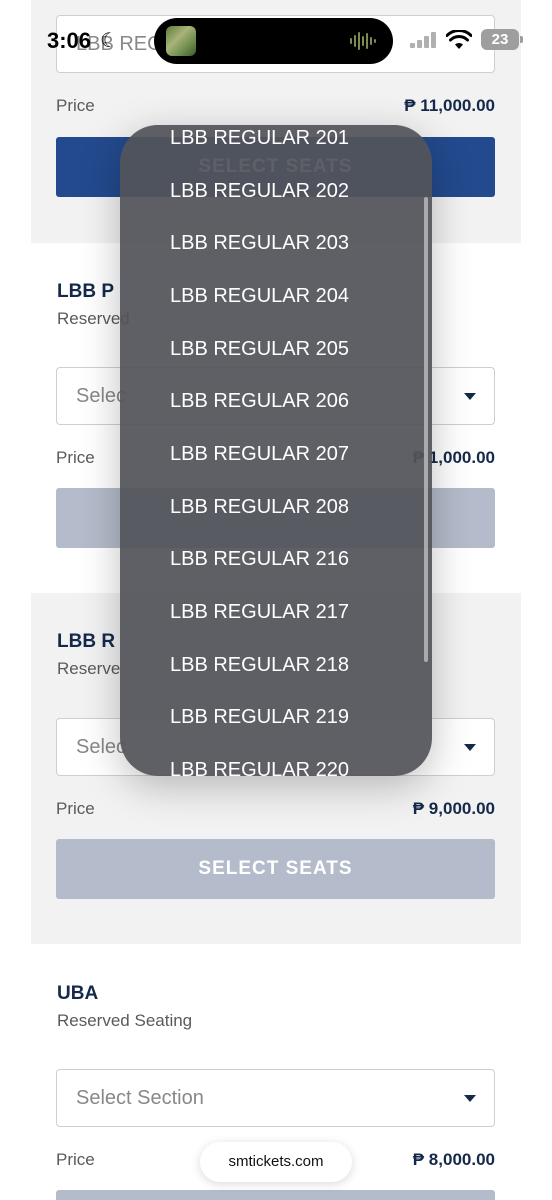 This screenshot has height=1200, width=552. I want to click on dropdown-option: LBB REGULAR 217, so click(259, 612).